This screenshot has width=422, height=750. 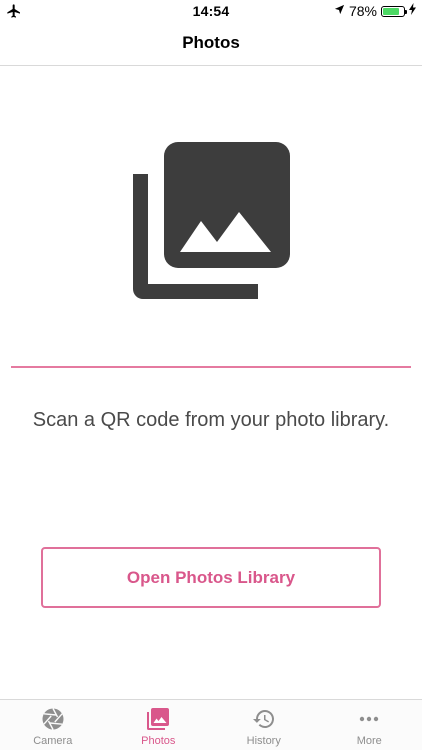 What do you see at coordinates (339, 11) in the screenshot?
I see `location-arrow-icon` at bounding box center [339, 11].